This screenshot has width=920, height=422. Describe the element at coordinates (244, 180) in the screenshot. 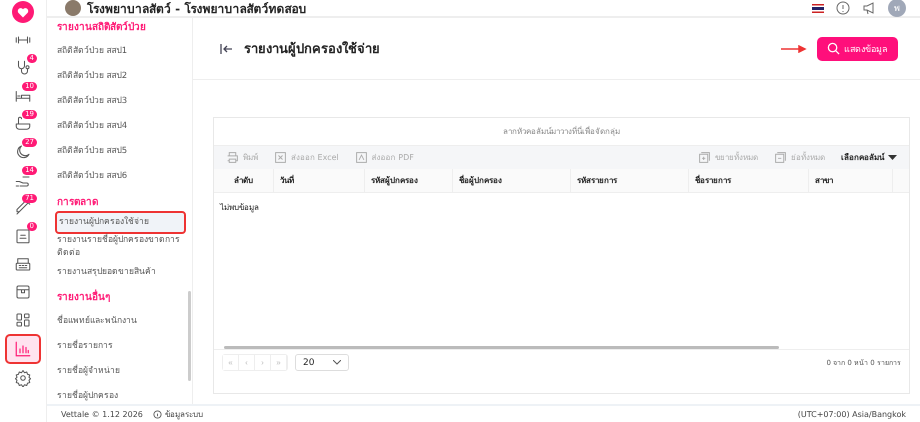

I see `column-header: ลำดับ` at that location.